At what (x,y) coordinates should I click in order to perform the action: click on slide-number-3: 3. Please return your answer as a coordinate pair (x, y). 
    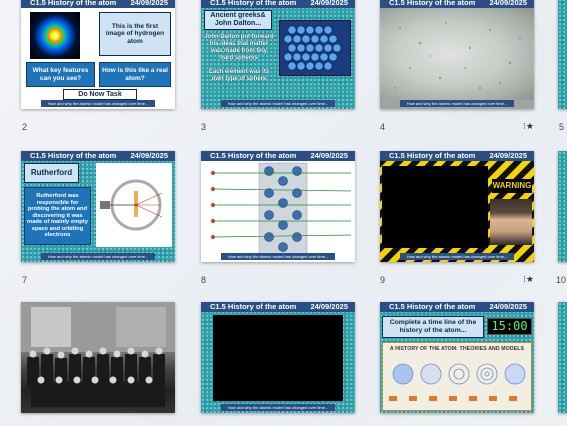
    Looking at the image, I should click on (204, 127).